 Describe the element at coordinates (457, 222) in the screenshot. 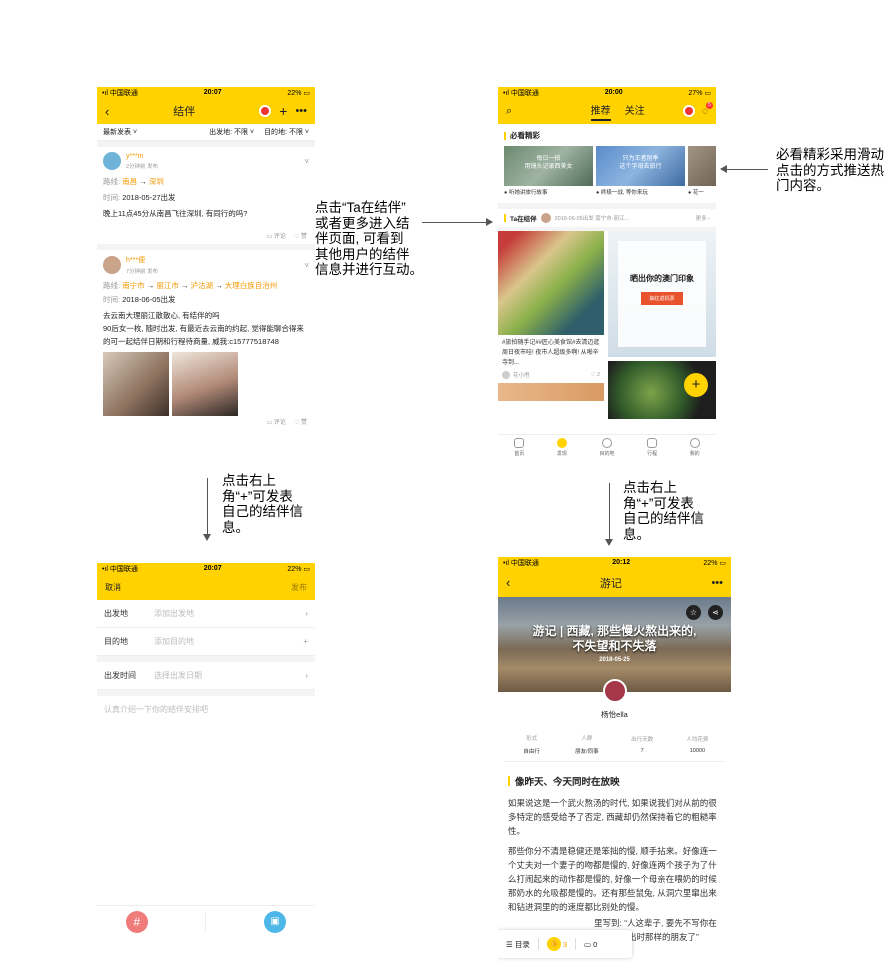

I see `arrow-to-ta` at that location.